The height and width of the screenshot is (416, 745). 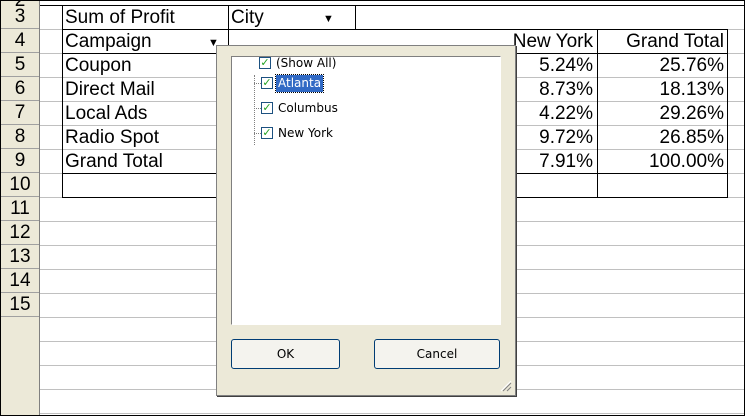 I want to click on row-header: 6, so click(x=20, y=89).